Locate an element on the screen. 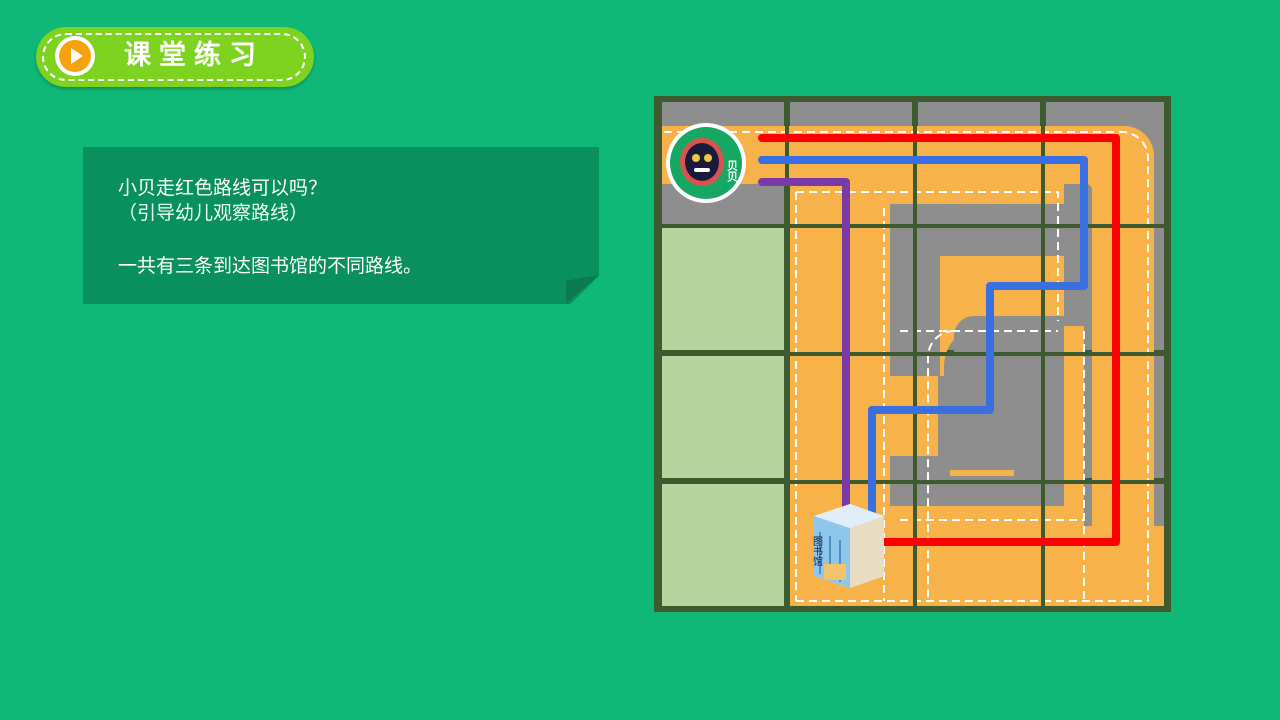 This screenshot has height=720, width=1280. grass-tiles is located at coordinates (723, 417).